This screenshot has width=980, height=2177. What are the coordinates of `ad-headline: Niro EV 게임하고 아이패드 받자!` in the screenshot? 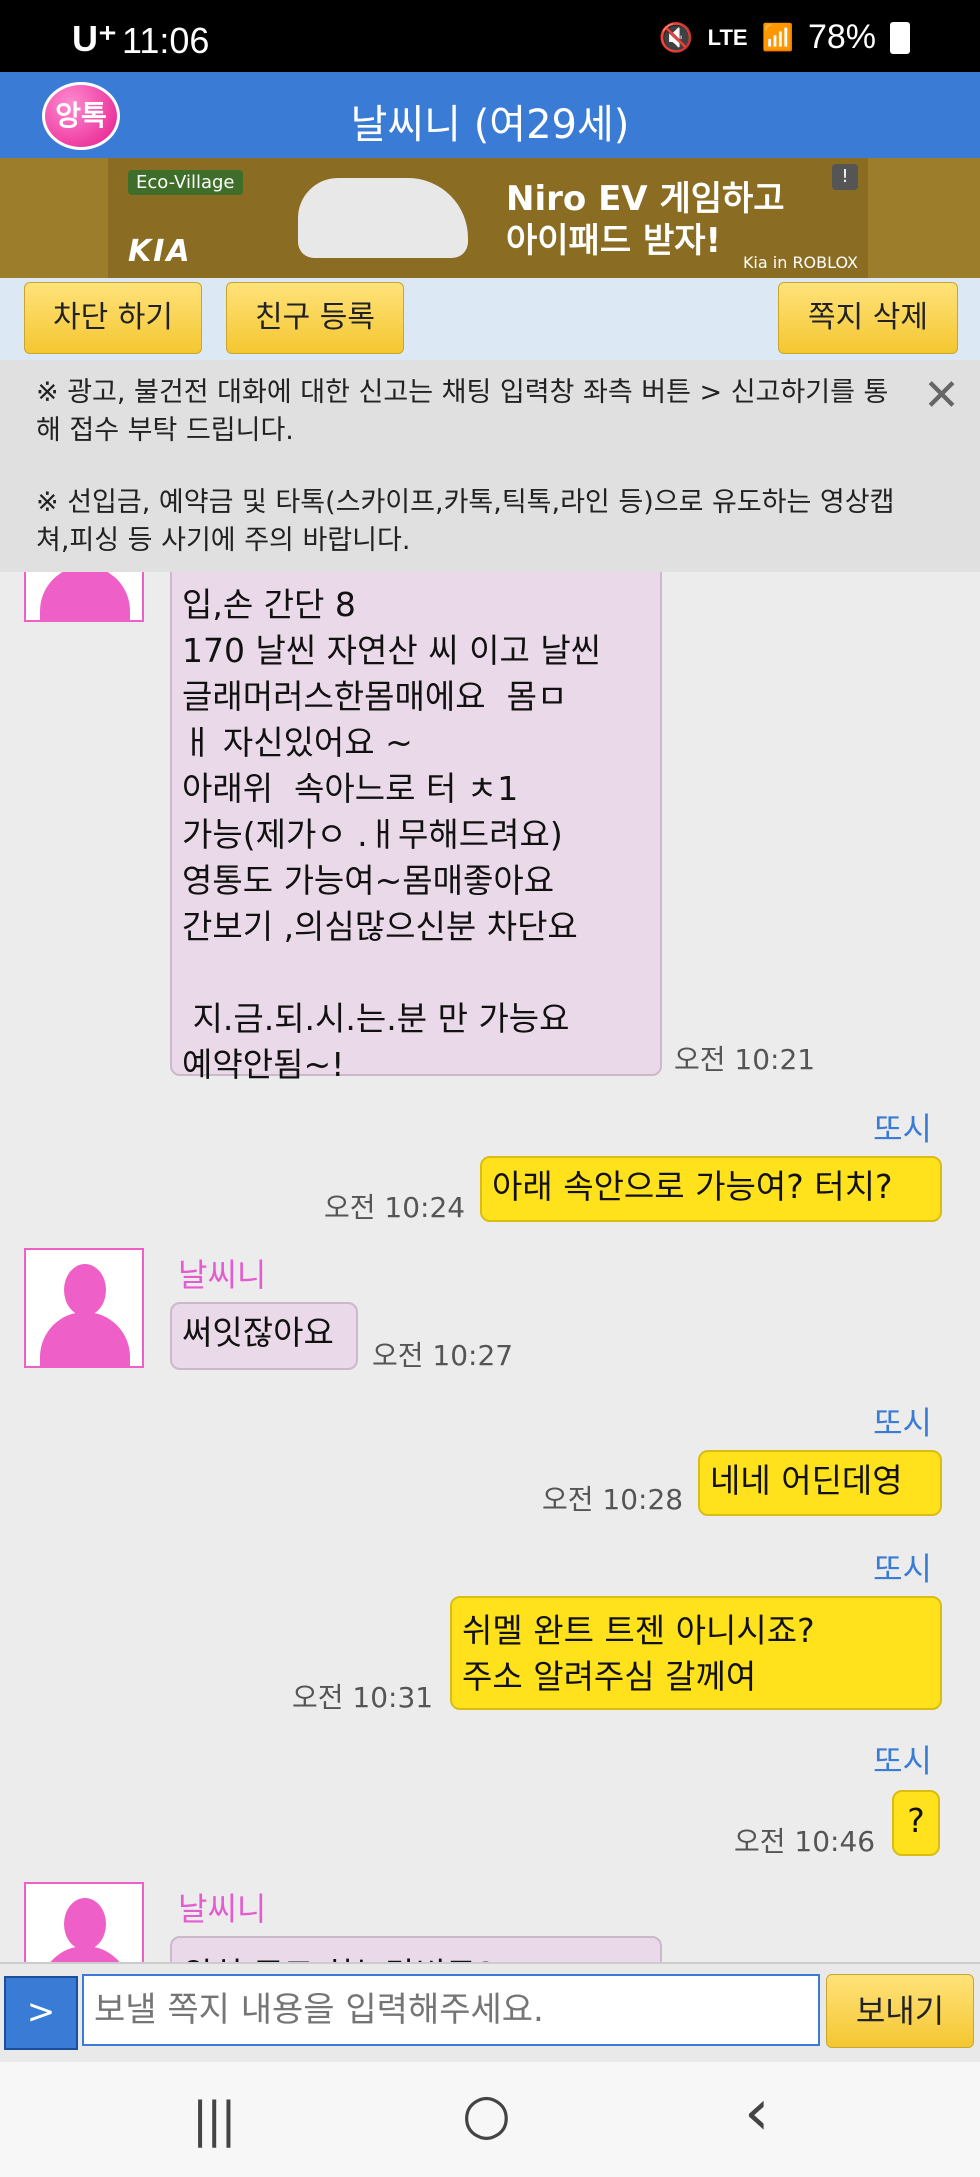 It's located at (645, 220).